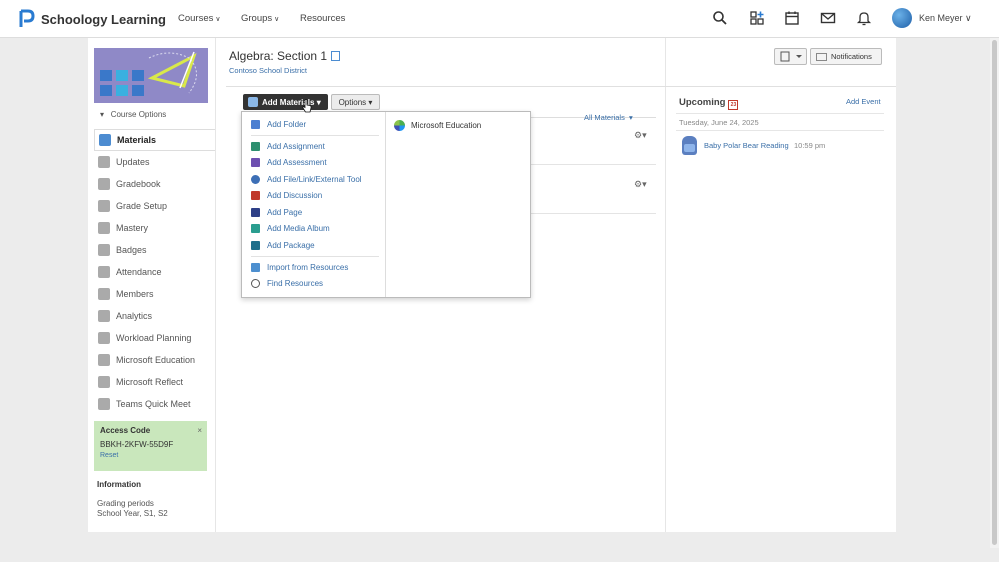 This screenshot has width=999, height=562. Describe the element at coordinates (104, 162) in the screenshot. I see `updates-icon` at that location.